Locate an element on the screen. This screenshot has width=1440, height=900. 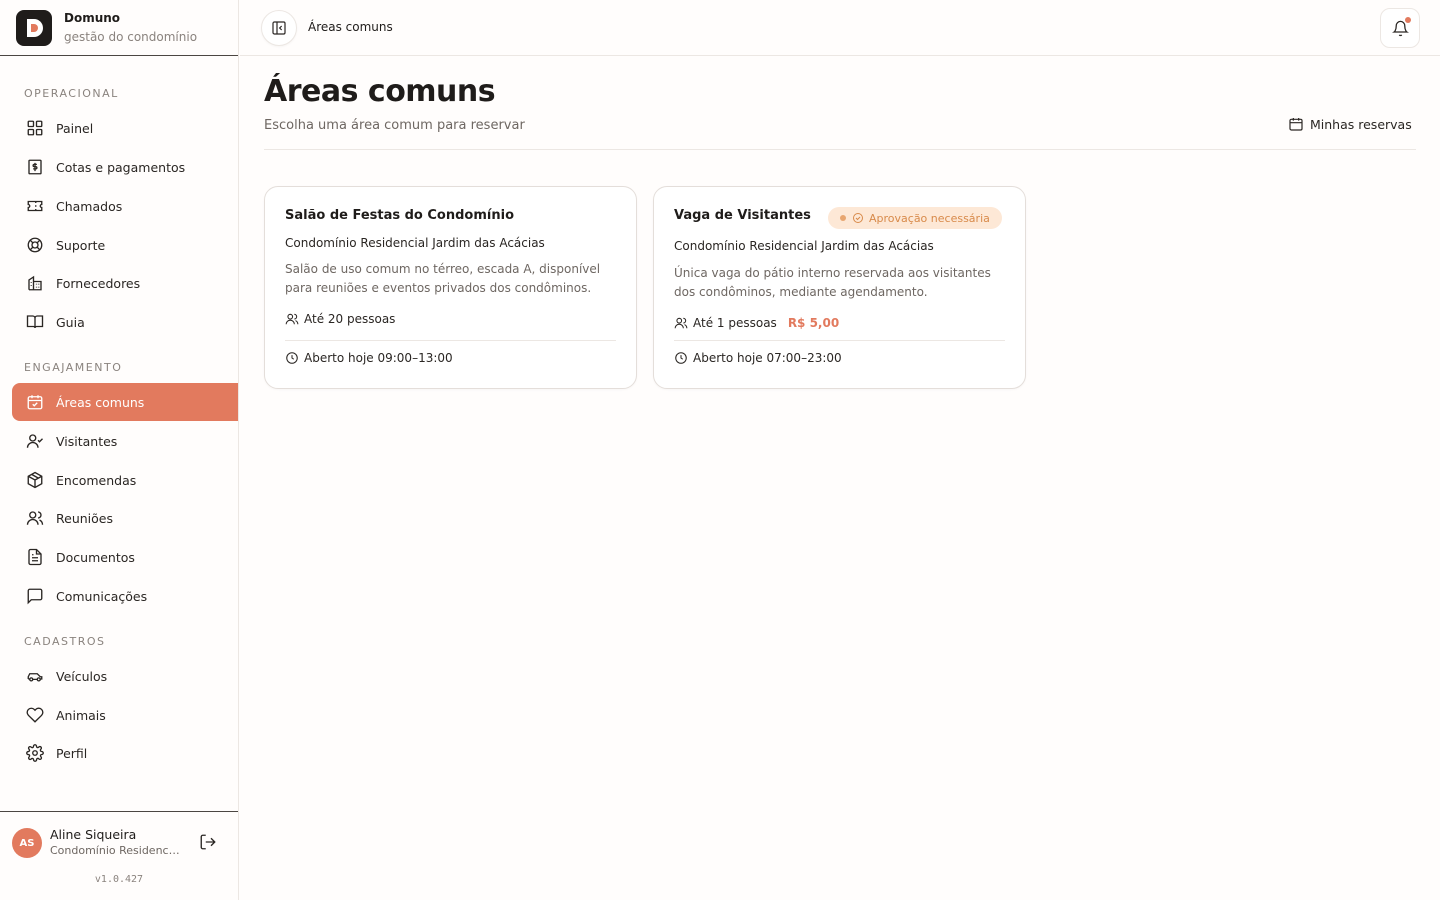
grid-icon is located at coordinates (35, 128).